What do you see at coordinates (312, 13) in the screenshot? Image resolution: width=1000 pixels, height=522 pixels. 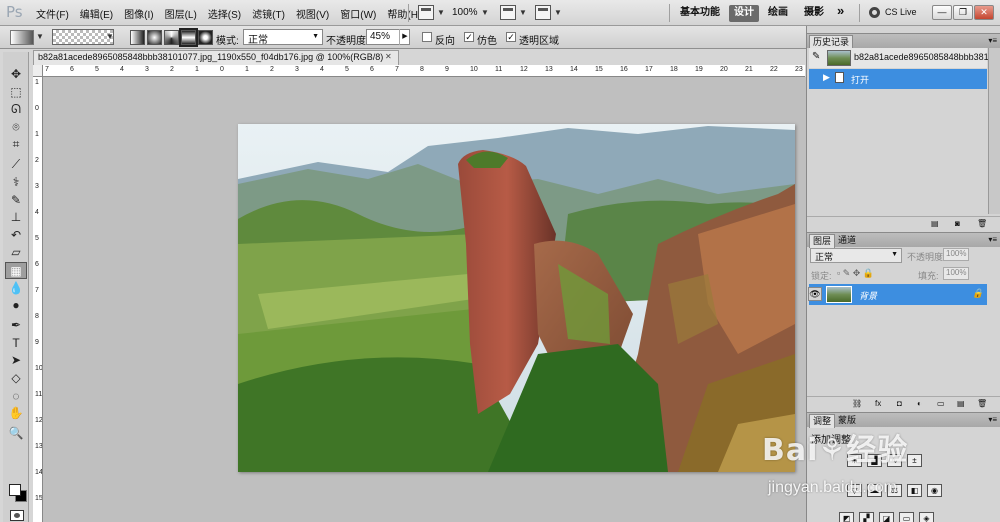 I see `menu-view: 视图(V)` at bounding box center [312, 13].